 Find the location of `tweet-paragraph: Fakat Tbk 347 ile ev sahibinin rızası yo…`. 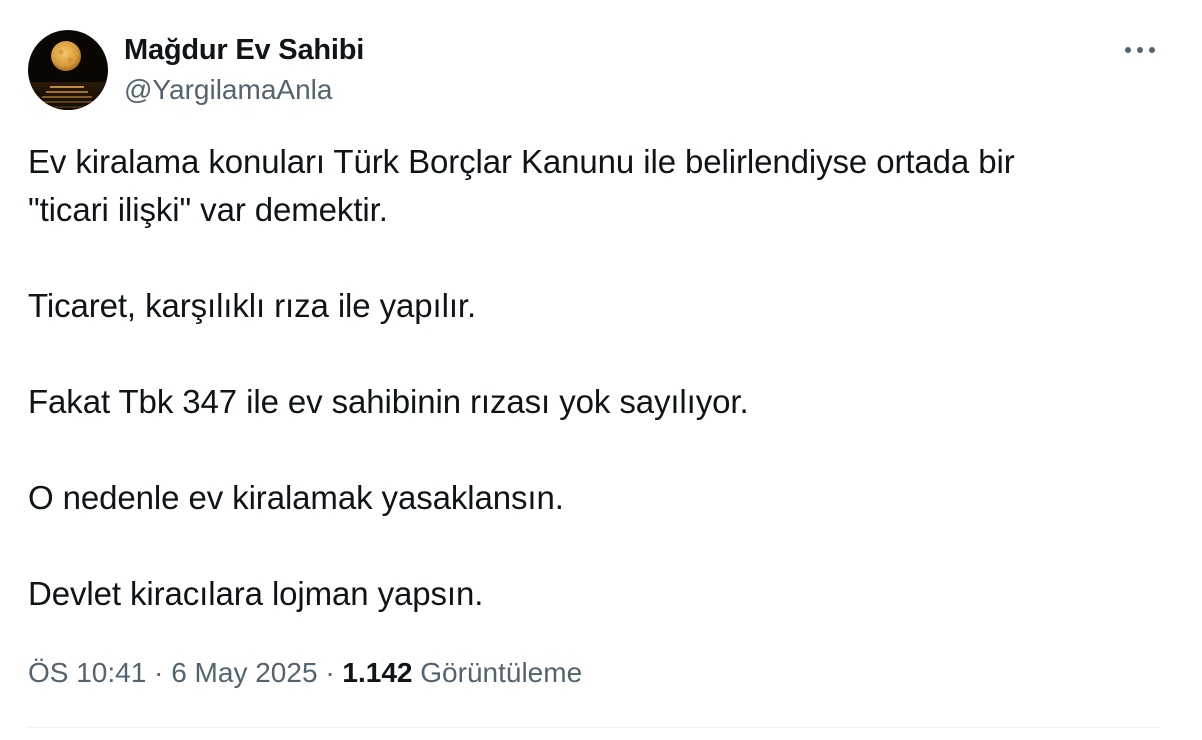

tweet-paragraph: Fakat Tbk 347 ile ev sahibinin rızası yo… is located at coordinates (598, 402).